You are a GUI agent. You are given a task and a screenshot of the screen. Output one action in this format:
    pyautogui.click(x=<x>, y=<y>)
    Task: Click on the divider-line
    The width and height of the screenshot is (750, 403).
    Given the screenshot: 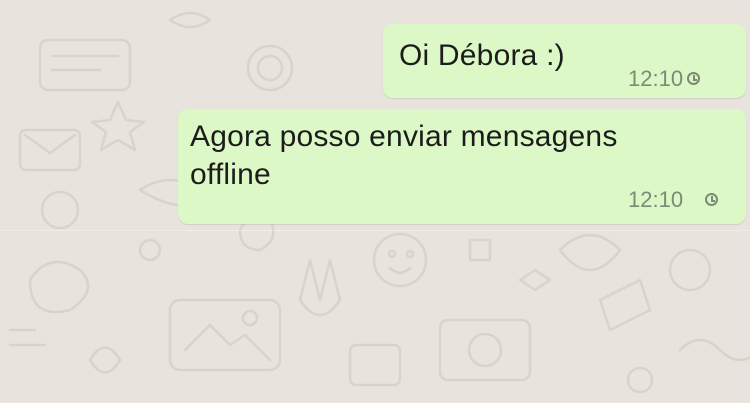 What is the action you would take?
    pyautogui.click(x=375, y=230)
    